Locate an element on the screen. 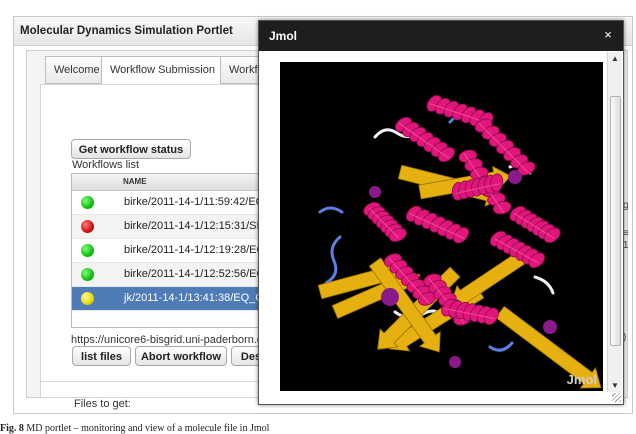  scrollbar-thumb is located at coordinates (615, 221).